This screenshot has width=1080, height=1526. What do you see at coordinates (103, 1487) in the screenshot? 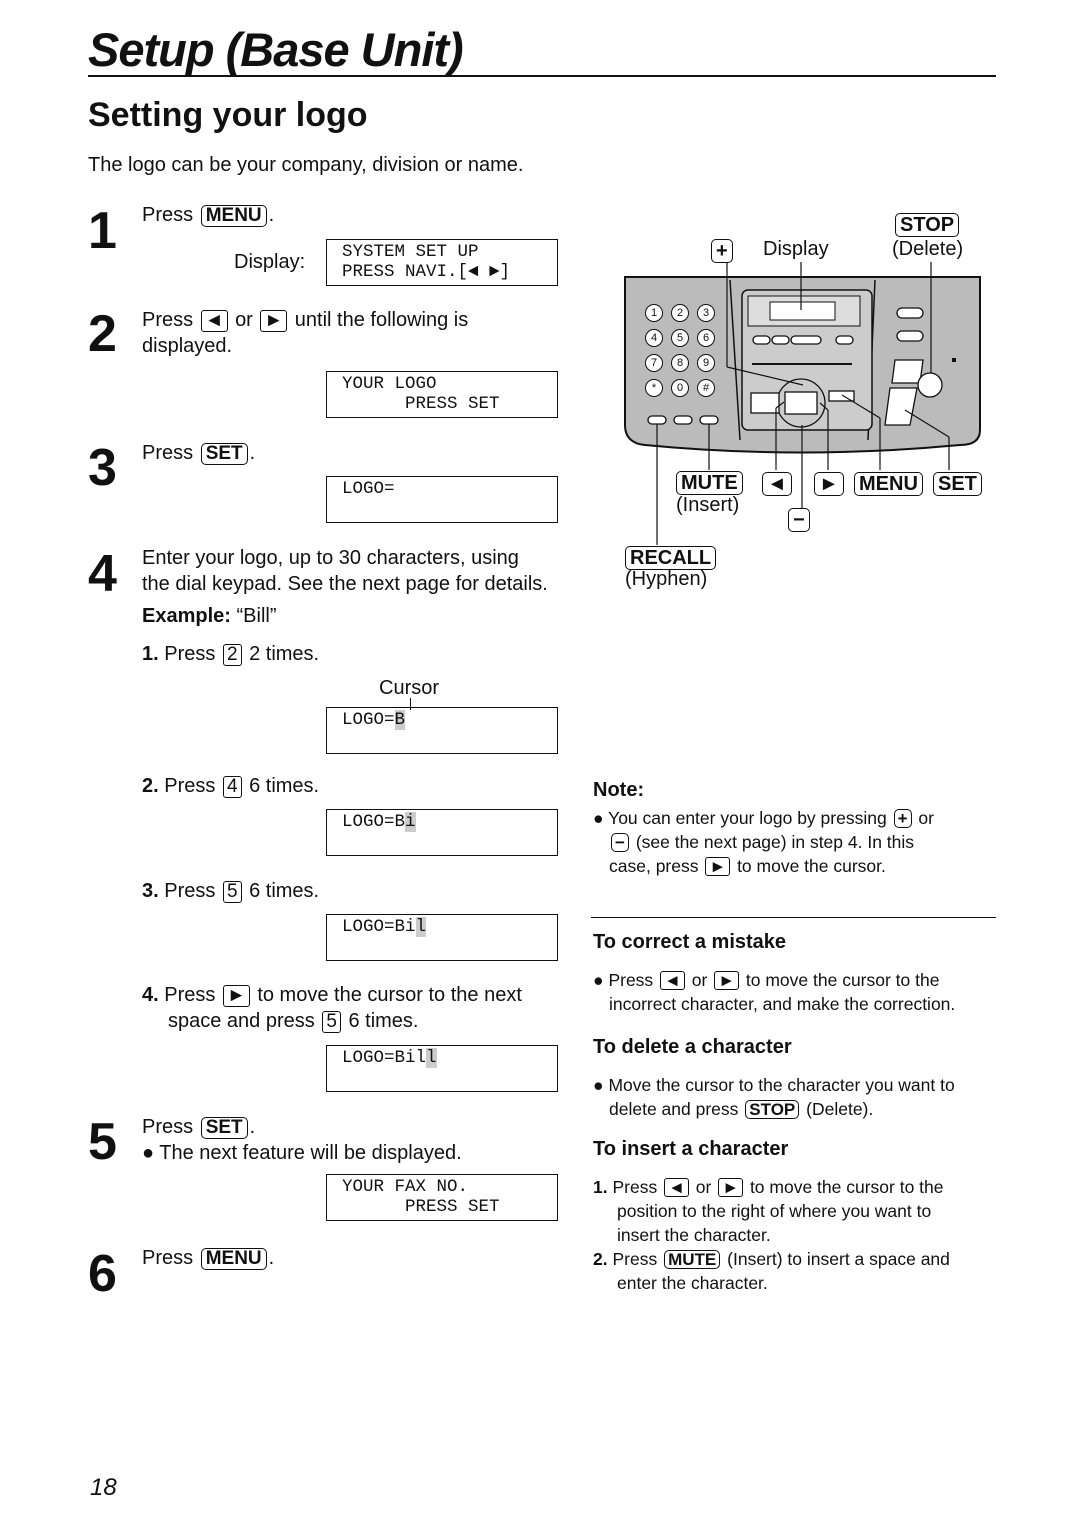
I see `page-number: 18` at bounding box center [103, 1487].